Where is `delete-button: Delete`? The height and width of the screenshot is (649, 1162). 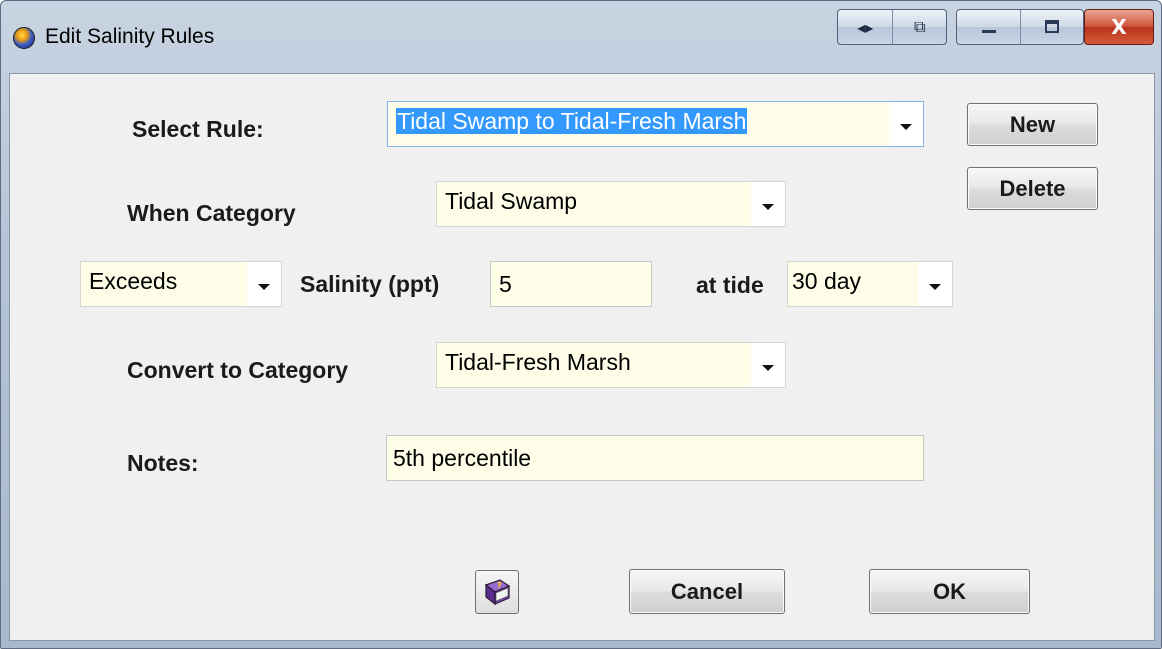
delete-button: Delete is located at coordinates (1032, 188).